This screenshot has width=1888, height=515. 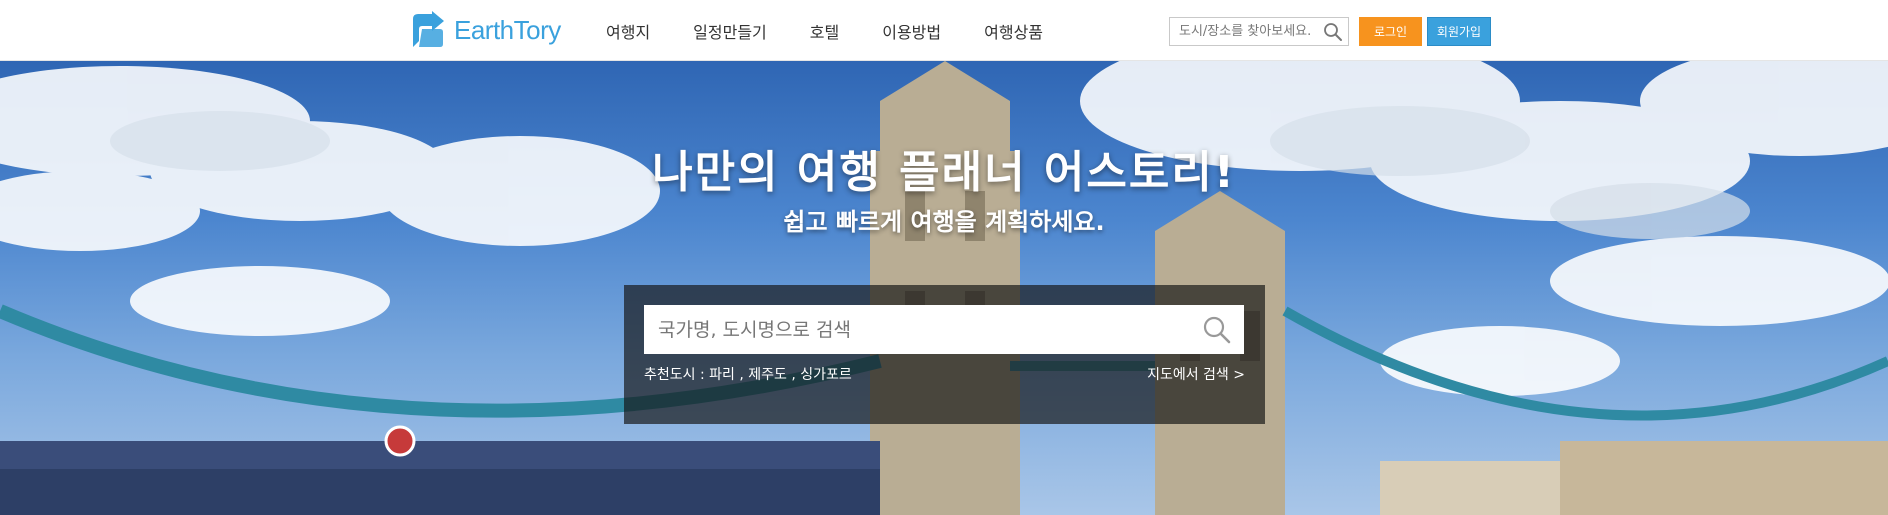 What do you see at coordinates (1459, 31) in the screenshot?
I see `signup-button: 회원가입` at bounding box center [1459, 31].